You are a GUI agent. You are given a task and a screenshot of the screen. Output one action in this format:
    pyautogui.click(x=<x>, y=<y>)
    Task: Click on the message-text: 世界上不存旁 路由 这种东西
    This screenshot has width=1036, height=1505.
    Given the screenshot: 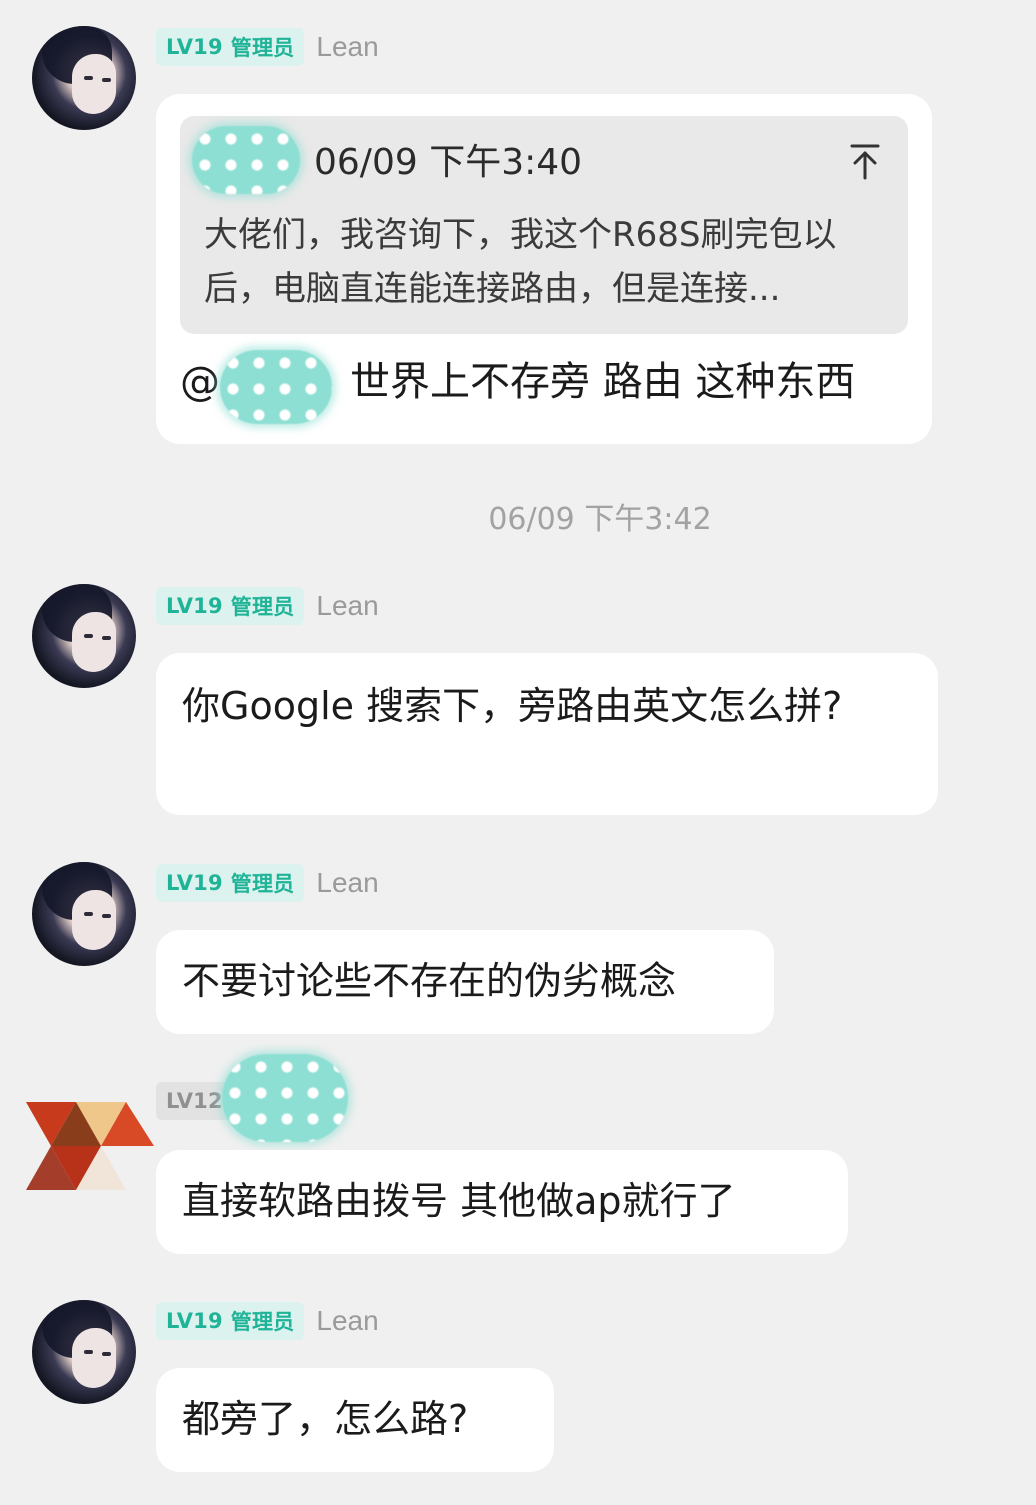 What is the action you would take?
    pyautogui.click(x=603, y=382)
    